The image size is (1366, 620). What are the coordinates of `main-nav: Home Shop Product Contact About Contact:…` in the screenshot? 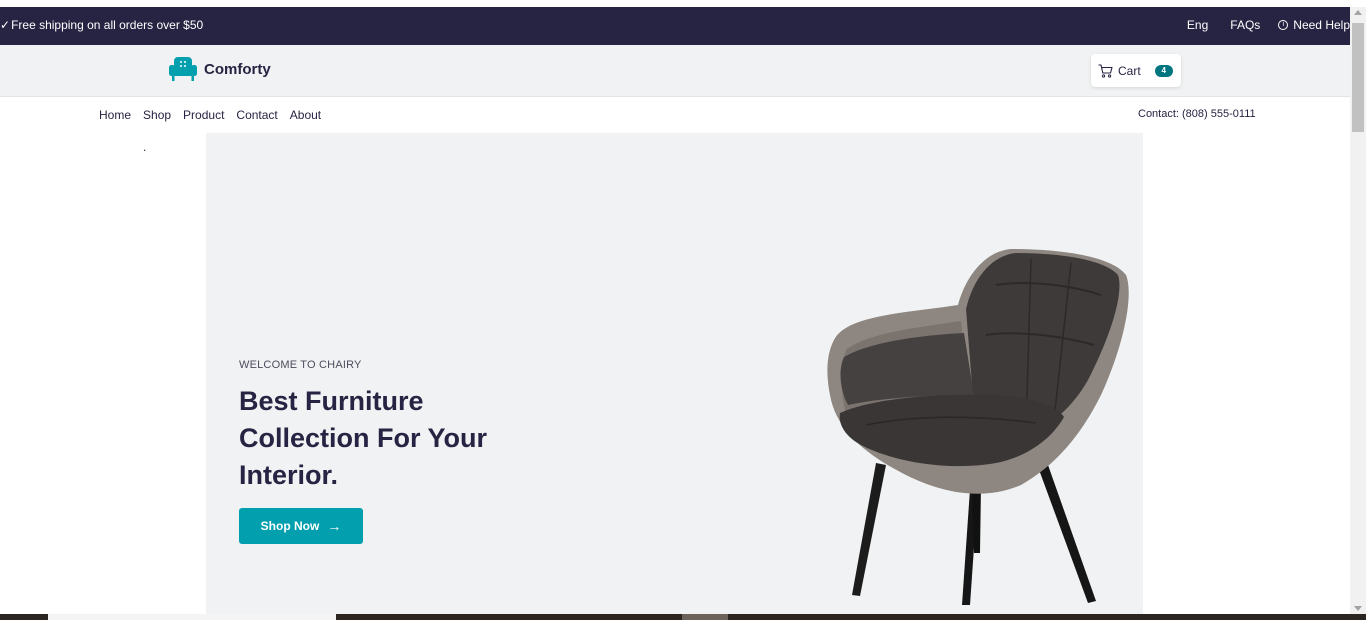 It's located at (675, 115).